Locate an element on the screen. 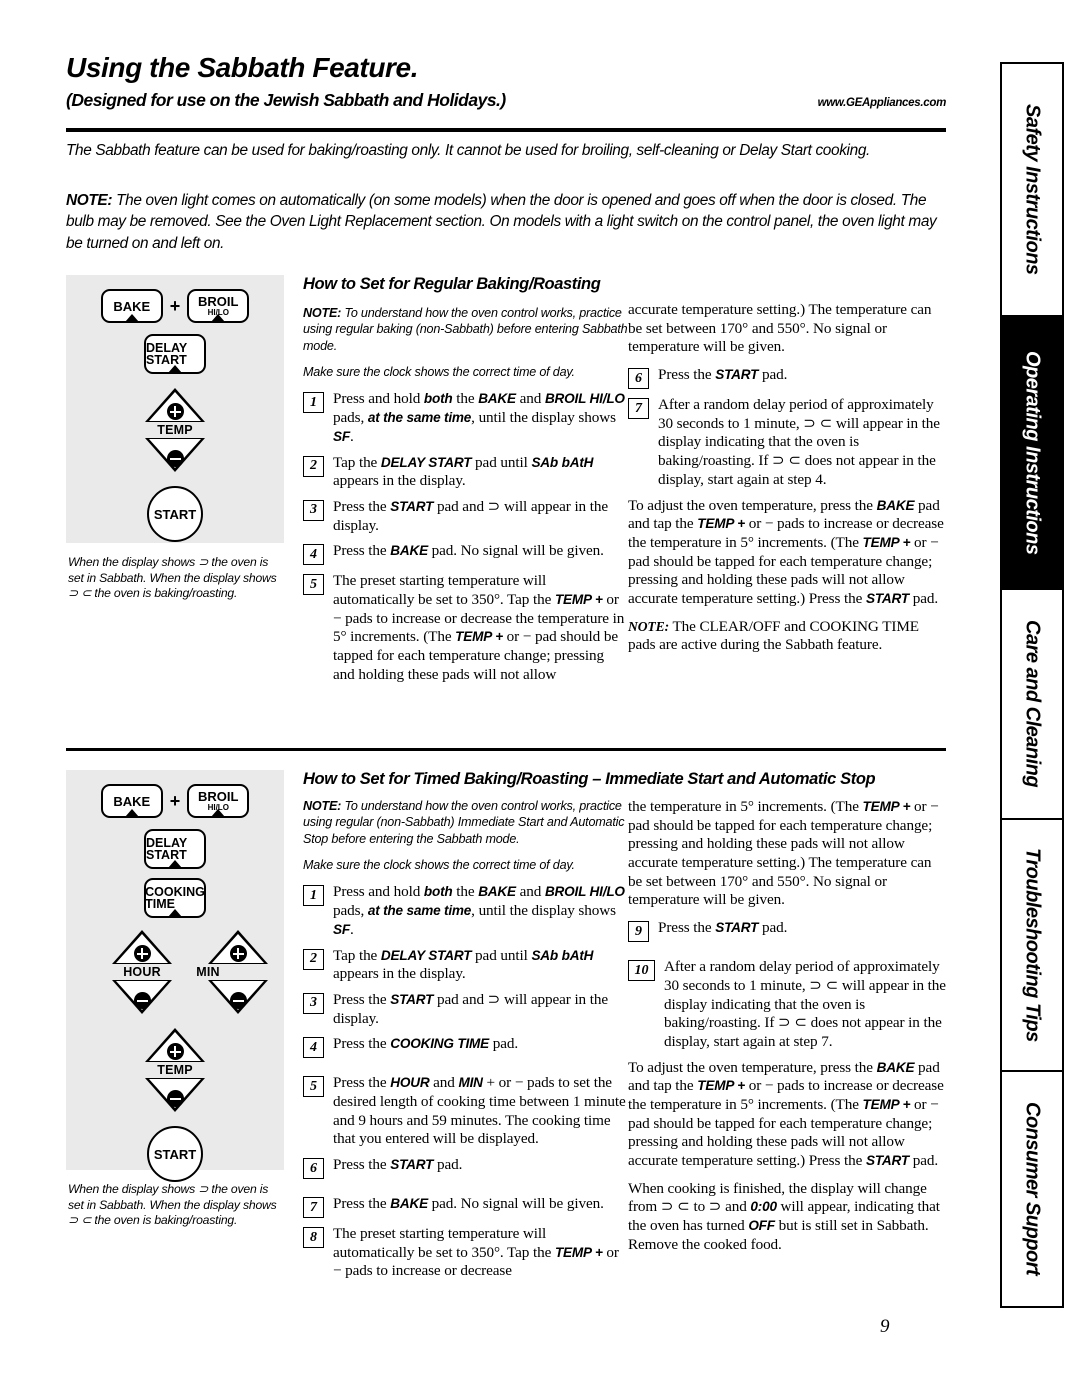  sidebar-tab-care-and-cleaning: Care and Cleaning is located at coordinates (1032, 704).